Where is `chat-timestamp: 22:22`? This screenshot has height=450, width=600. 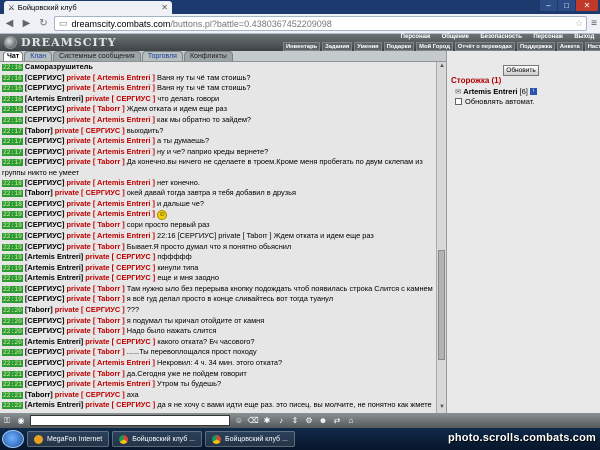 chat-timestamp: 22:22 is located at coordinates (12, 406).